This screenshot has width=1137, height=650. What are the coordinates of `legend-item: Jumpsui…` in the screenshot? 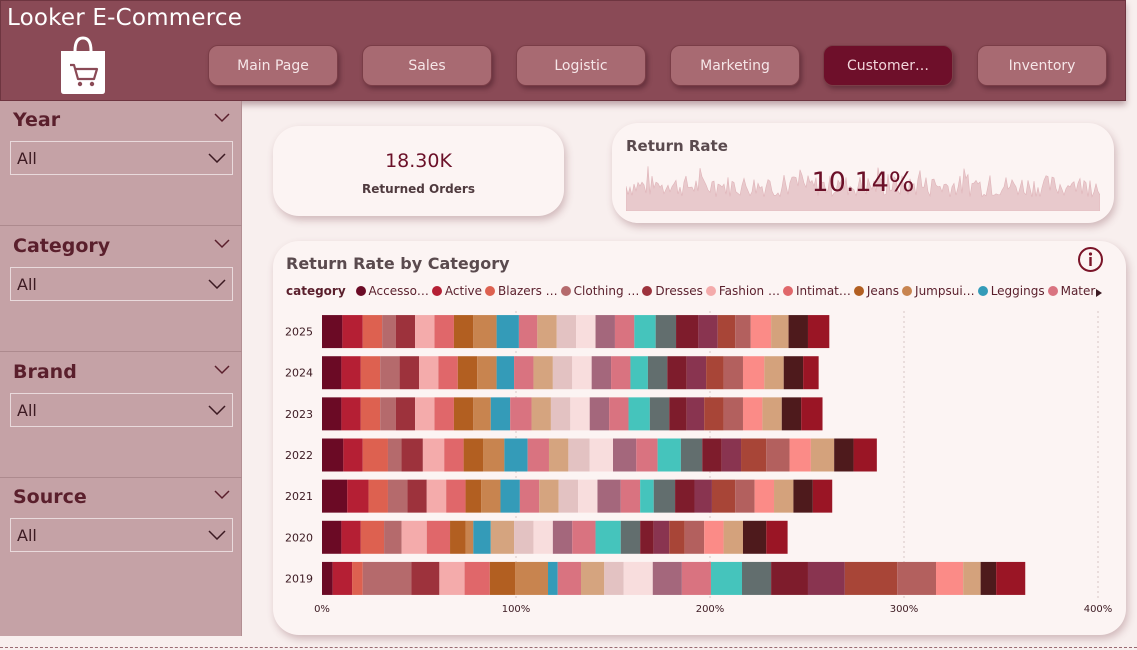 It's located at (938, 291).